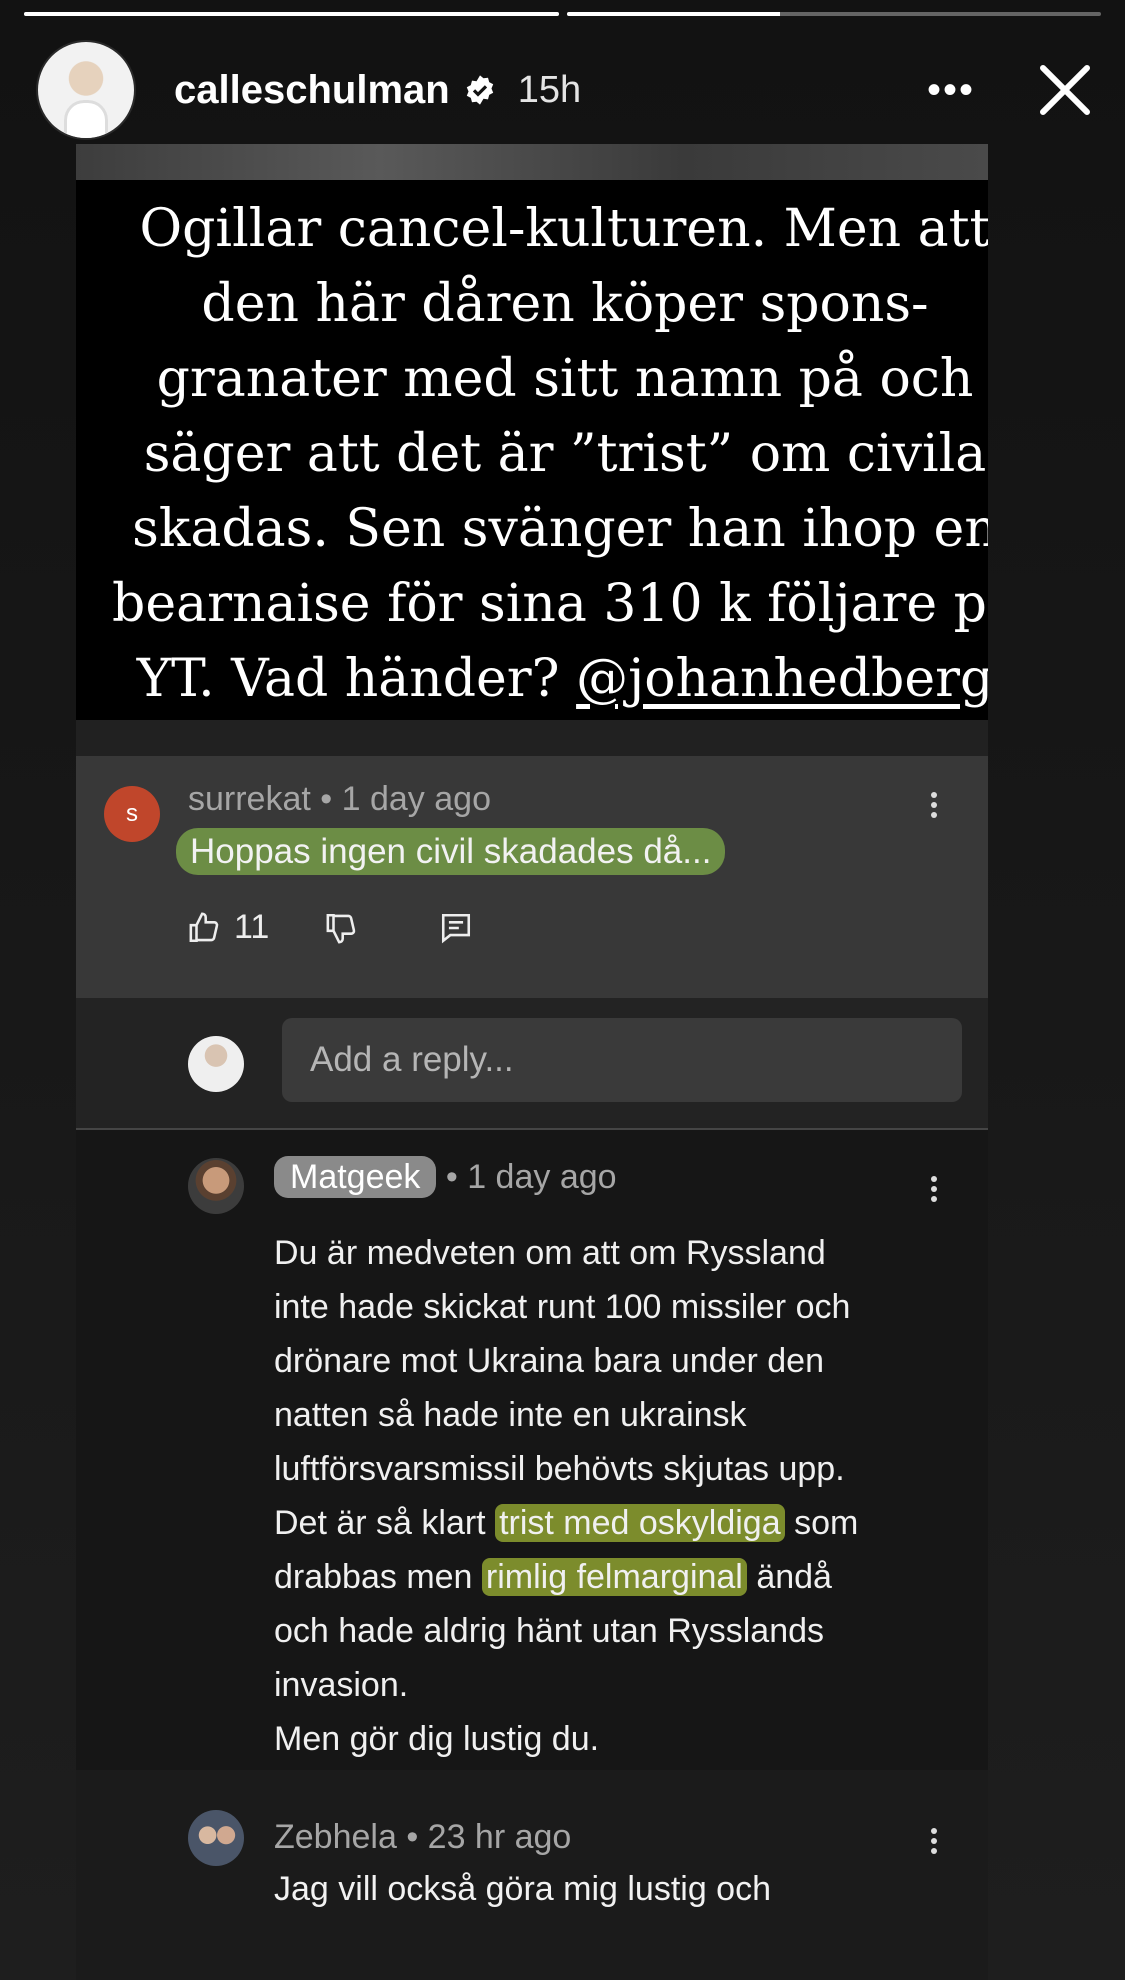  Describe the element at coordinates (821, 1523) in the screenshot. I see `text-segment: som` at that location.